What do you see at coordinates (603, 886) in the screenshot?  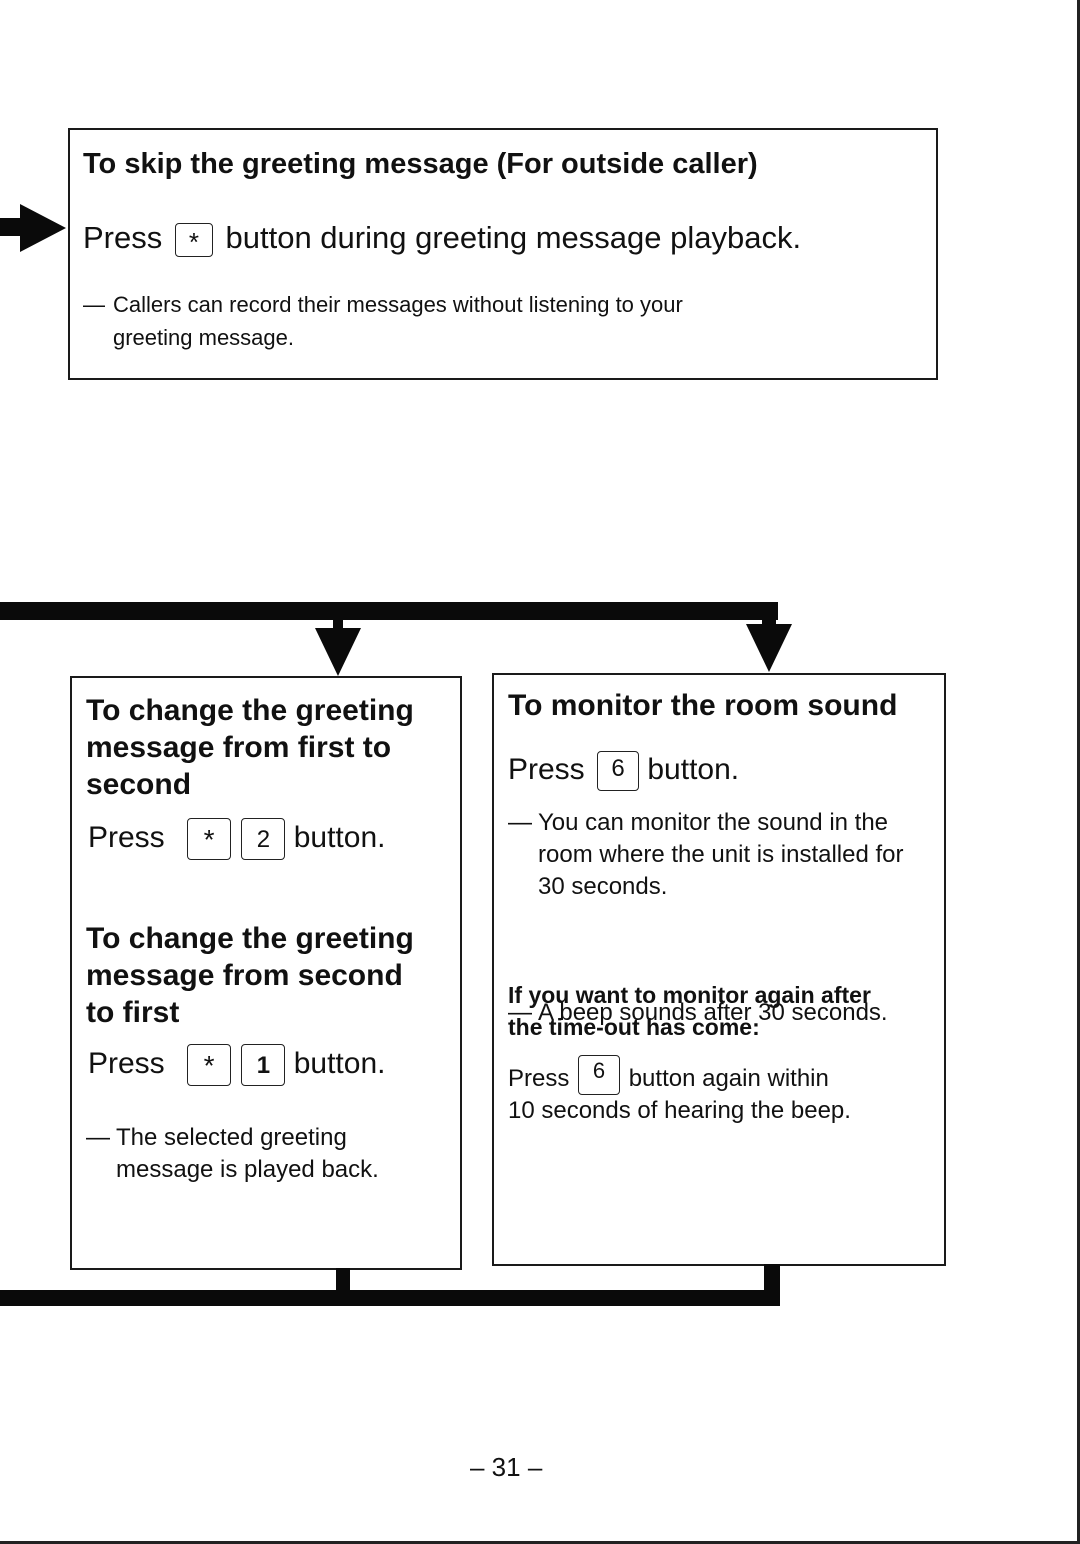 I see `note-line: 30 seconds.` at bounding box center [603, 886].